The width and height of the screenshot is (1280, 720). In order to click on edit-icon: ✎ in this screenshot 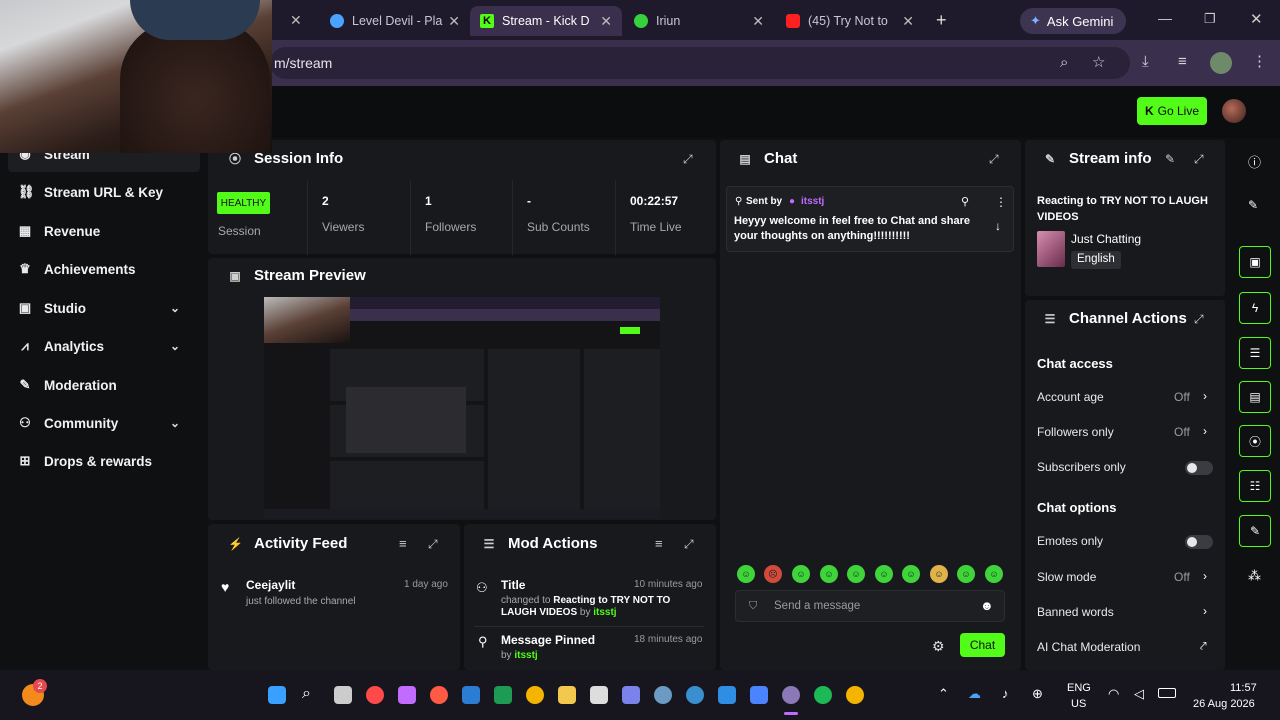, I will do `click(1253, 205)`.